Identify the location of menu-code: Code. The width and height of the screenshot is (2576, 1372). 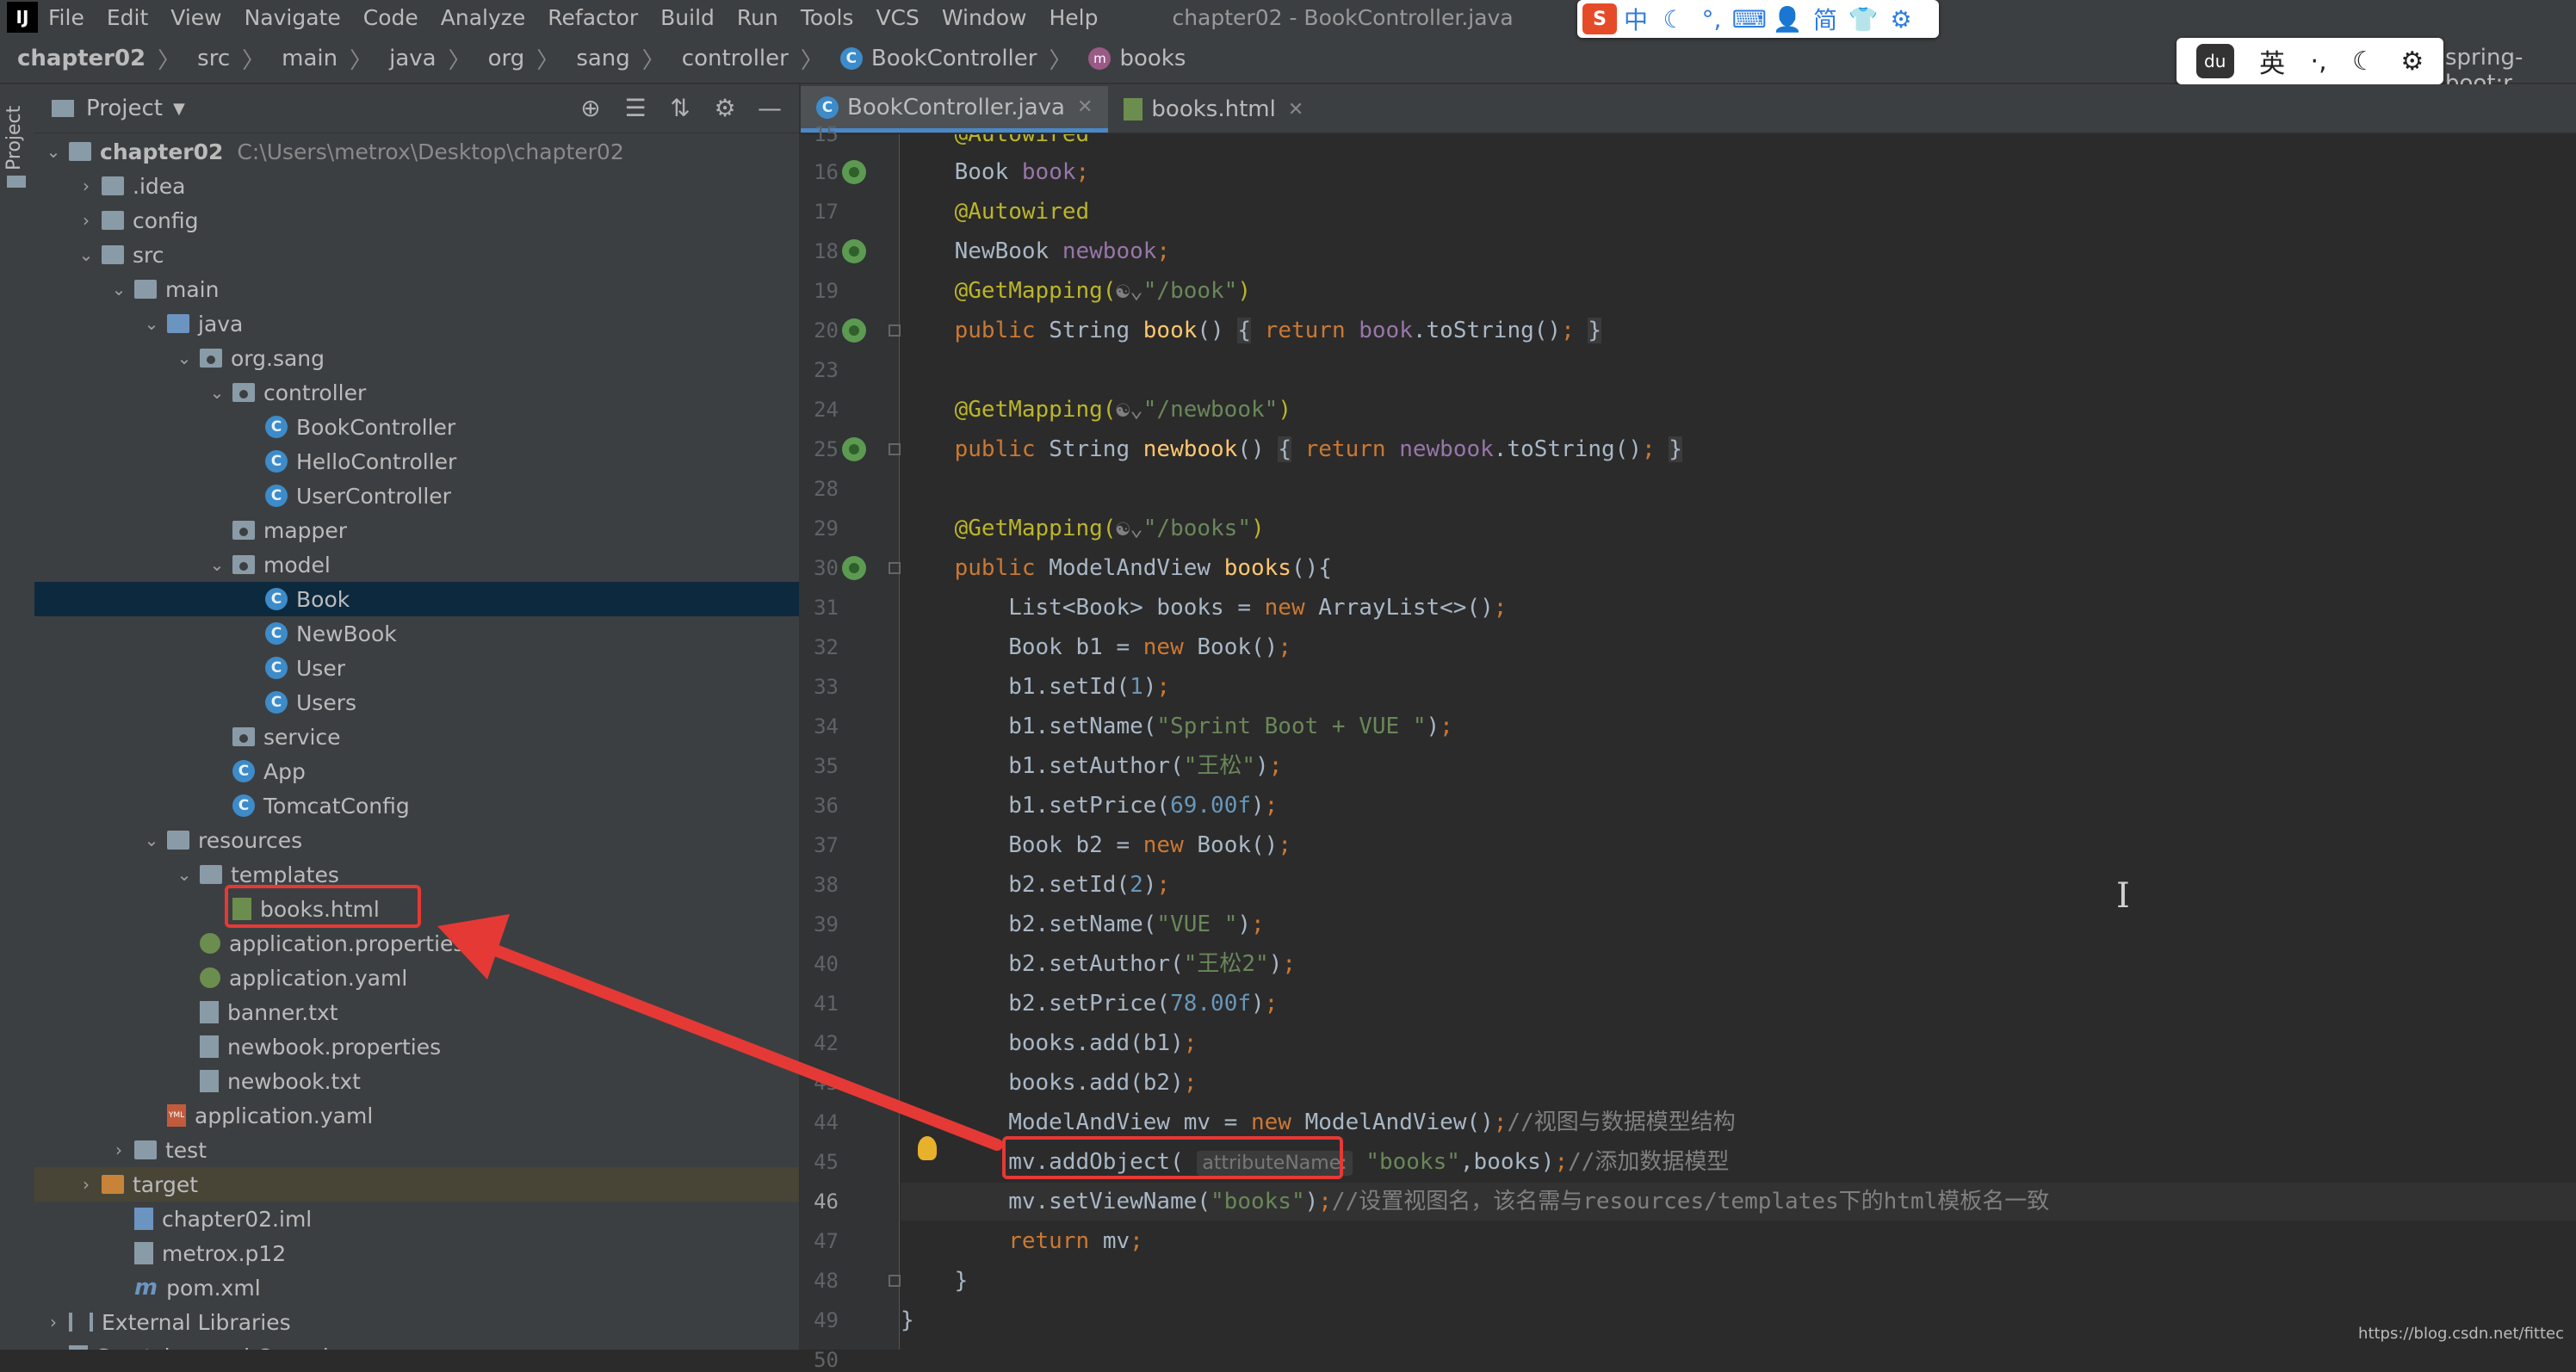
(391, 17).